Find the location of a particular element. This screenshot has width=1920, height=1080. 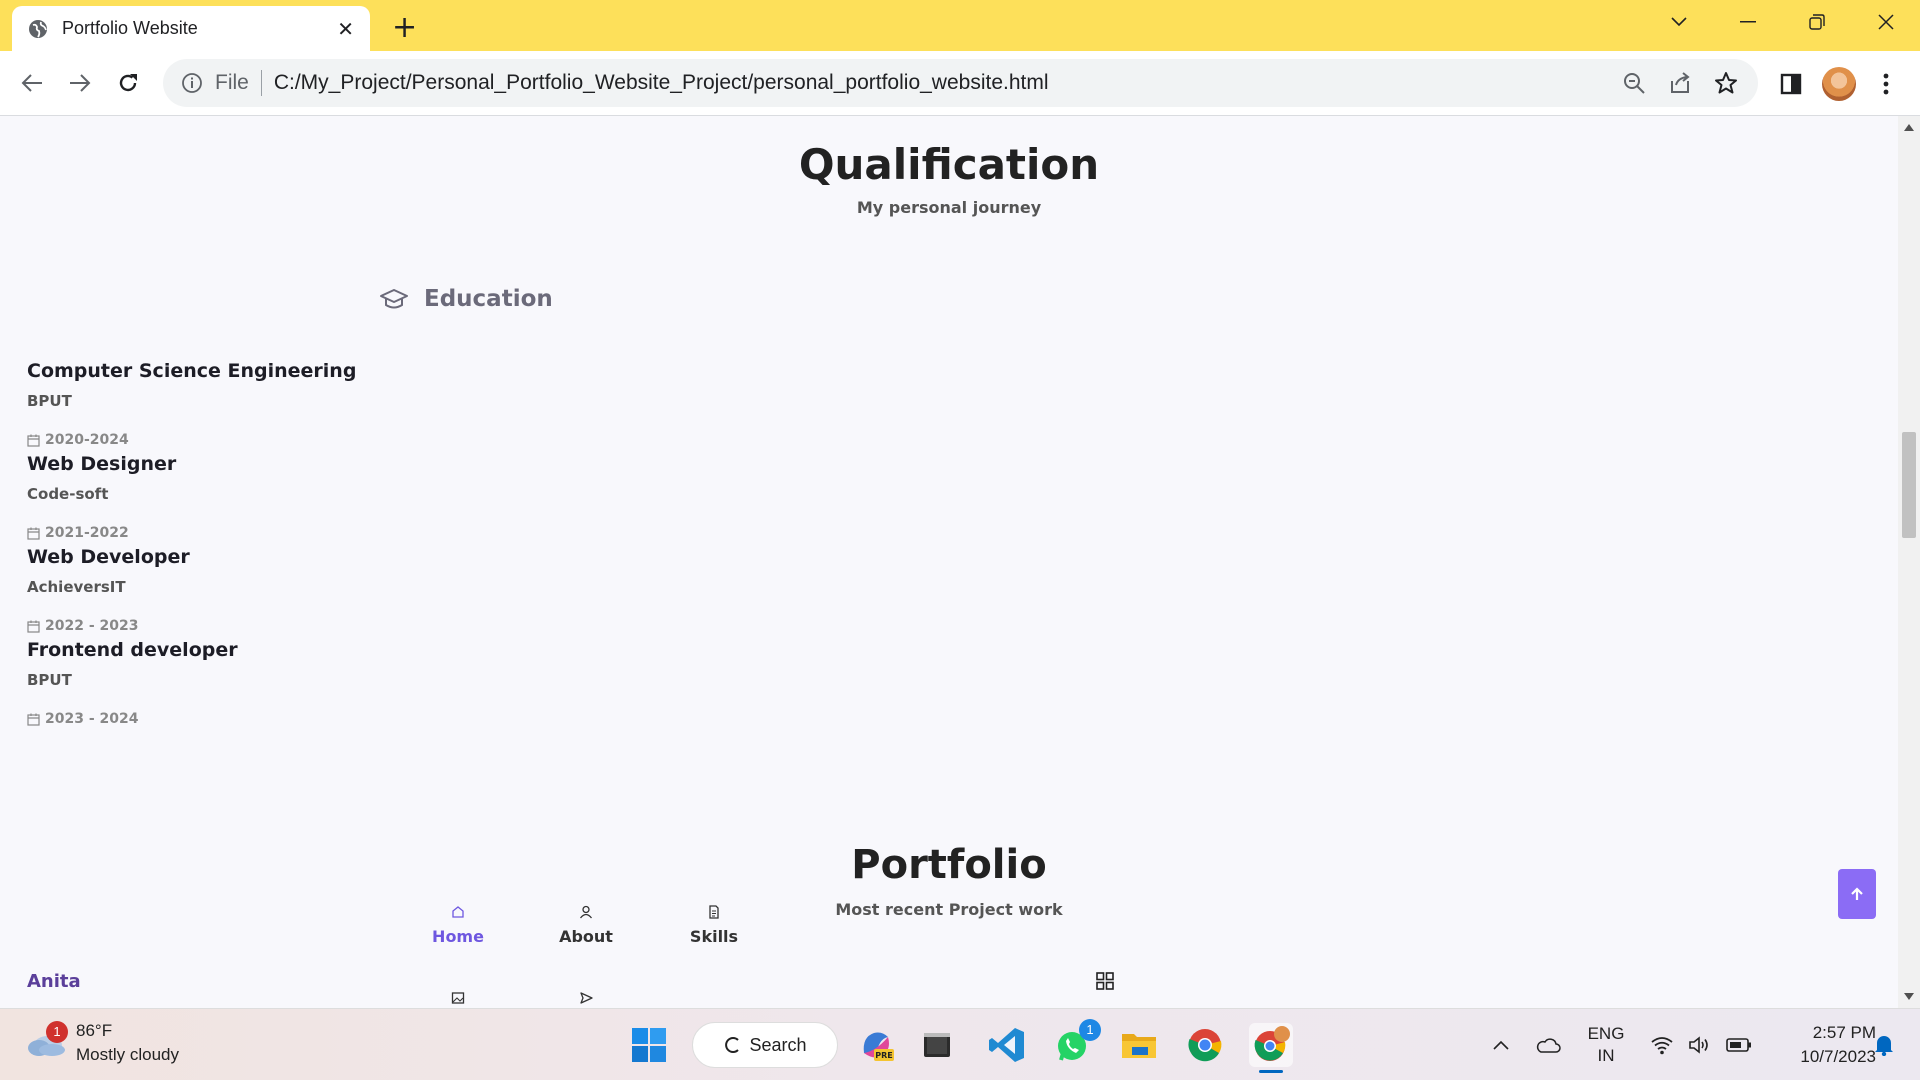

zoom-icon is located at coordinates (1634, 83).